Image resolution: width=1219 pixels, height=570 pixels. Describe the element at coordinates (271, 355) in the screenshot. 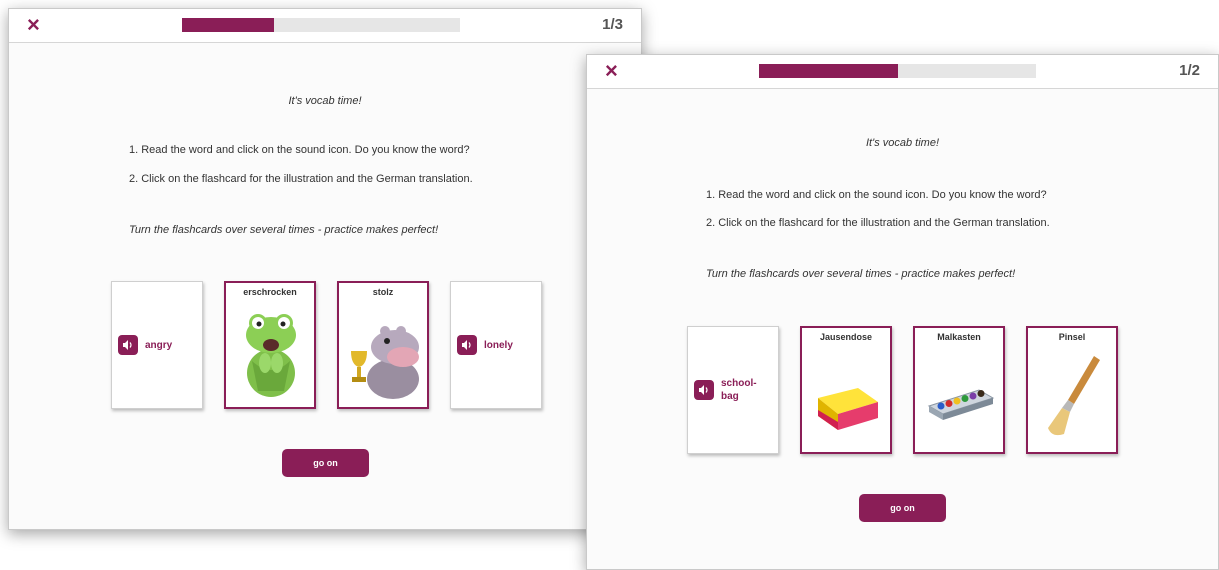

I see `frog-illustration` at that location.